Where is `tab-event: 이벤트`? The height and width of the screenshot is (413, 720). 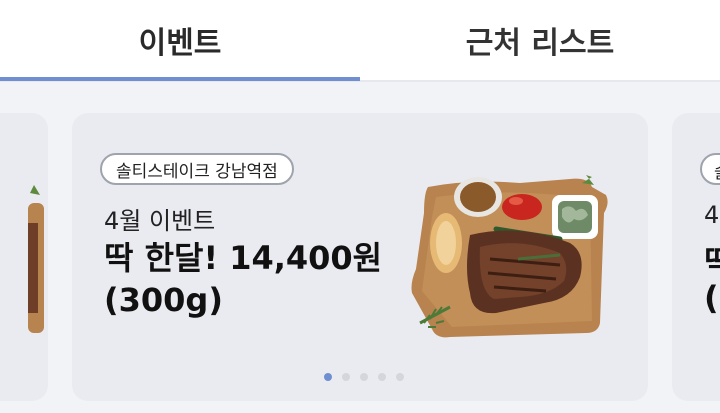
tab-event: 이벤트 is located at coordinates (180, 40).